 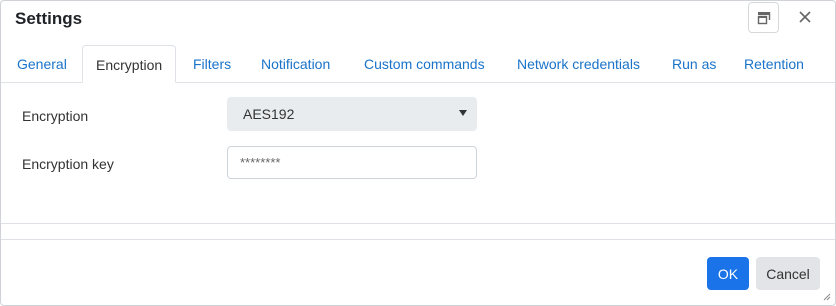 I want to click on tab-notification: Notification, so click(x=295, y=63).